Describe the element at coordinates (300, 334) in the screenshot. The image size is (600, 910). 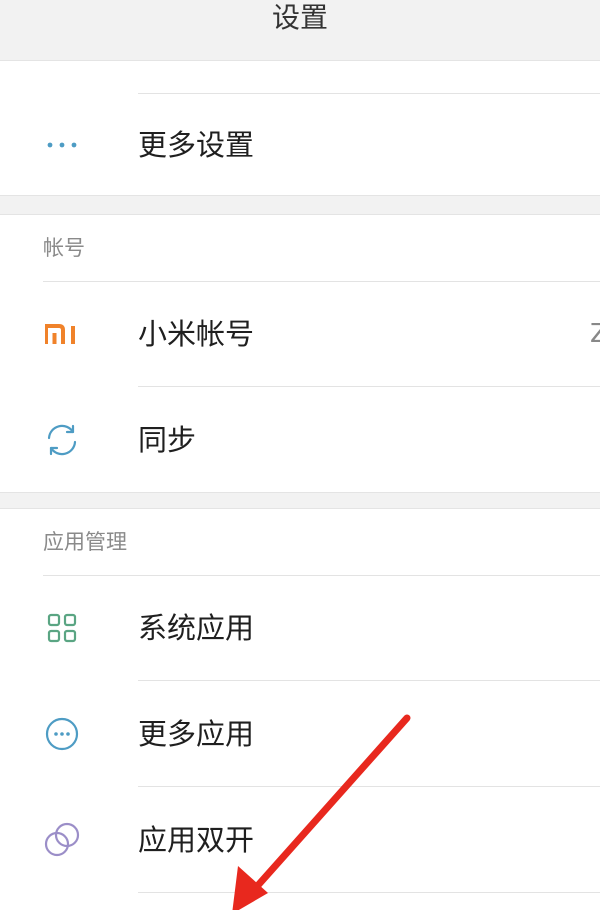
I see `xiaomi-account-item: 小米帐号 Z` at that location.